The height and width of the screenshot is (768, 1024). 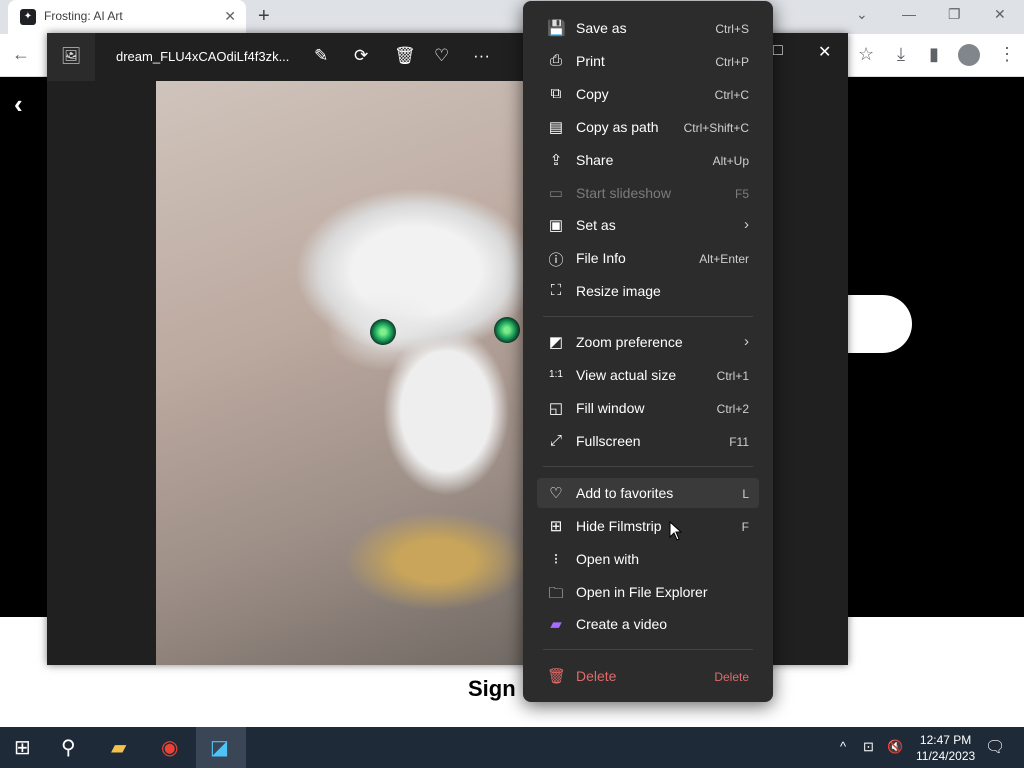 What do you see at coordinates (945, 740) in the screenshot?
I see `clock-time: 12:47 PM` at bounding box center [945, 740].